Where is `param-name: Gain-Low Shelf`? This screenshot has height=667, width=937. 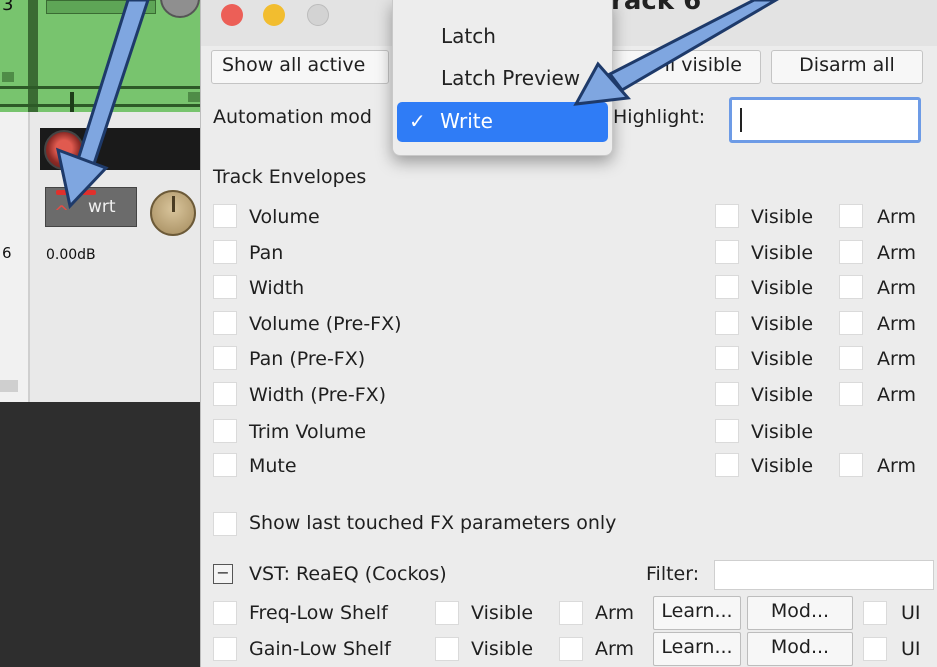
param-name: Gain-Low Shelf is located at coordinates (320, 649).